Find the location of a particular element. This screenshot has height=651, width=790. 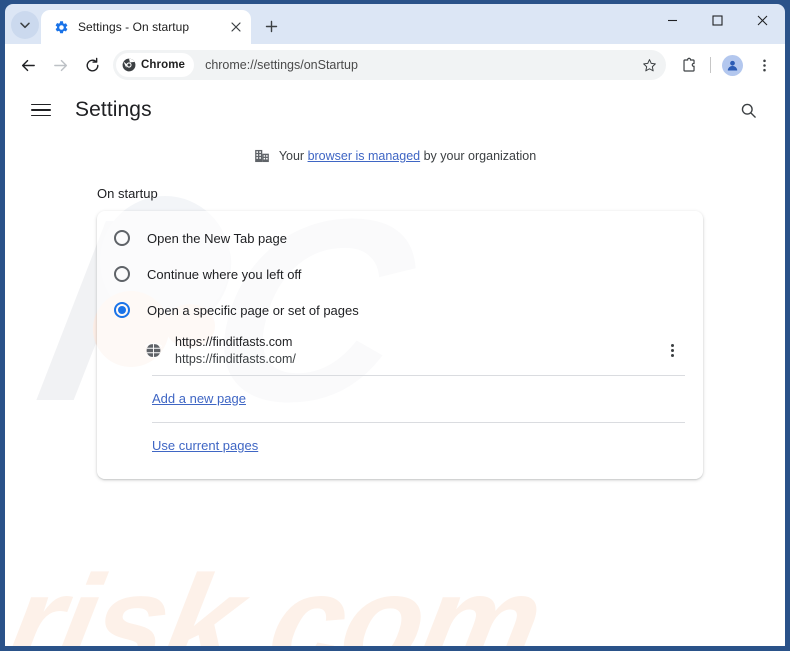

settings-search-button is located at coordinates (748, 110).